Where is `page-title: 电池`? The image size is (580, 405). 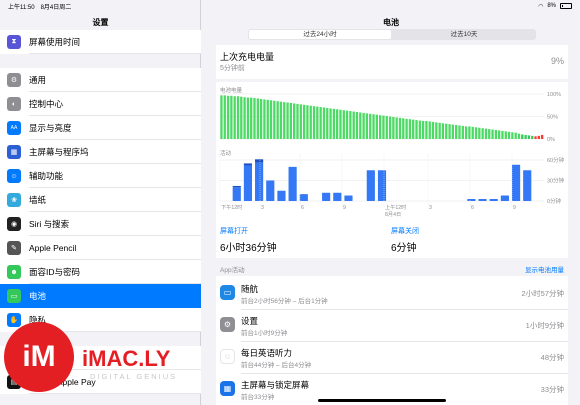 page-title: 电池 is located at coordinates (391, 22).